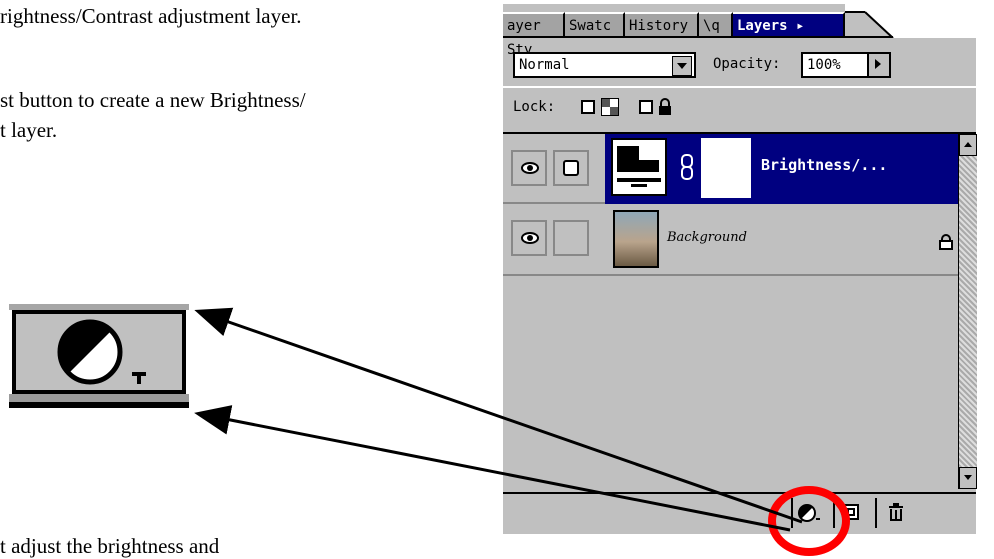 This screenshot has height=559, width=994. What do you see at coordinates (910, 21) in the screenshot?
I see `tab-edge-notch` at bounding box center [910, 21].